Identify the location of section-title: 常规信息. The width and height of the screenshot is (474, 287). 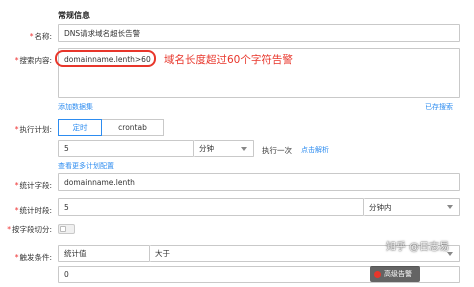
(74, 15).